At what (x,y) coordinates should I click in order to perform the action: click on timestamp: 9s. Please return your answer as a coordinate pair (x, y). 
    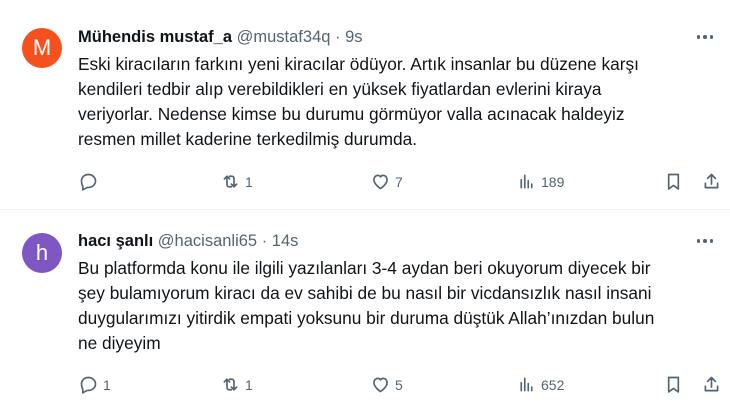
    Looking at the image, I should click on (353, 37).